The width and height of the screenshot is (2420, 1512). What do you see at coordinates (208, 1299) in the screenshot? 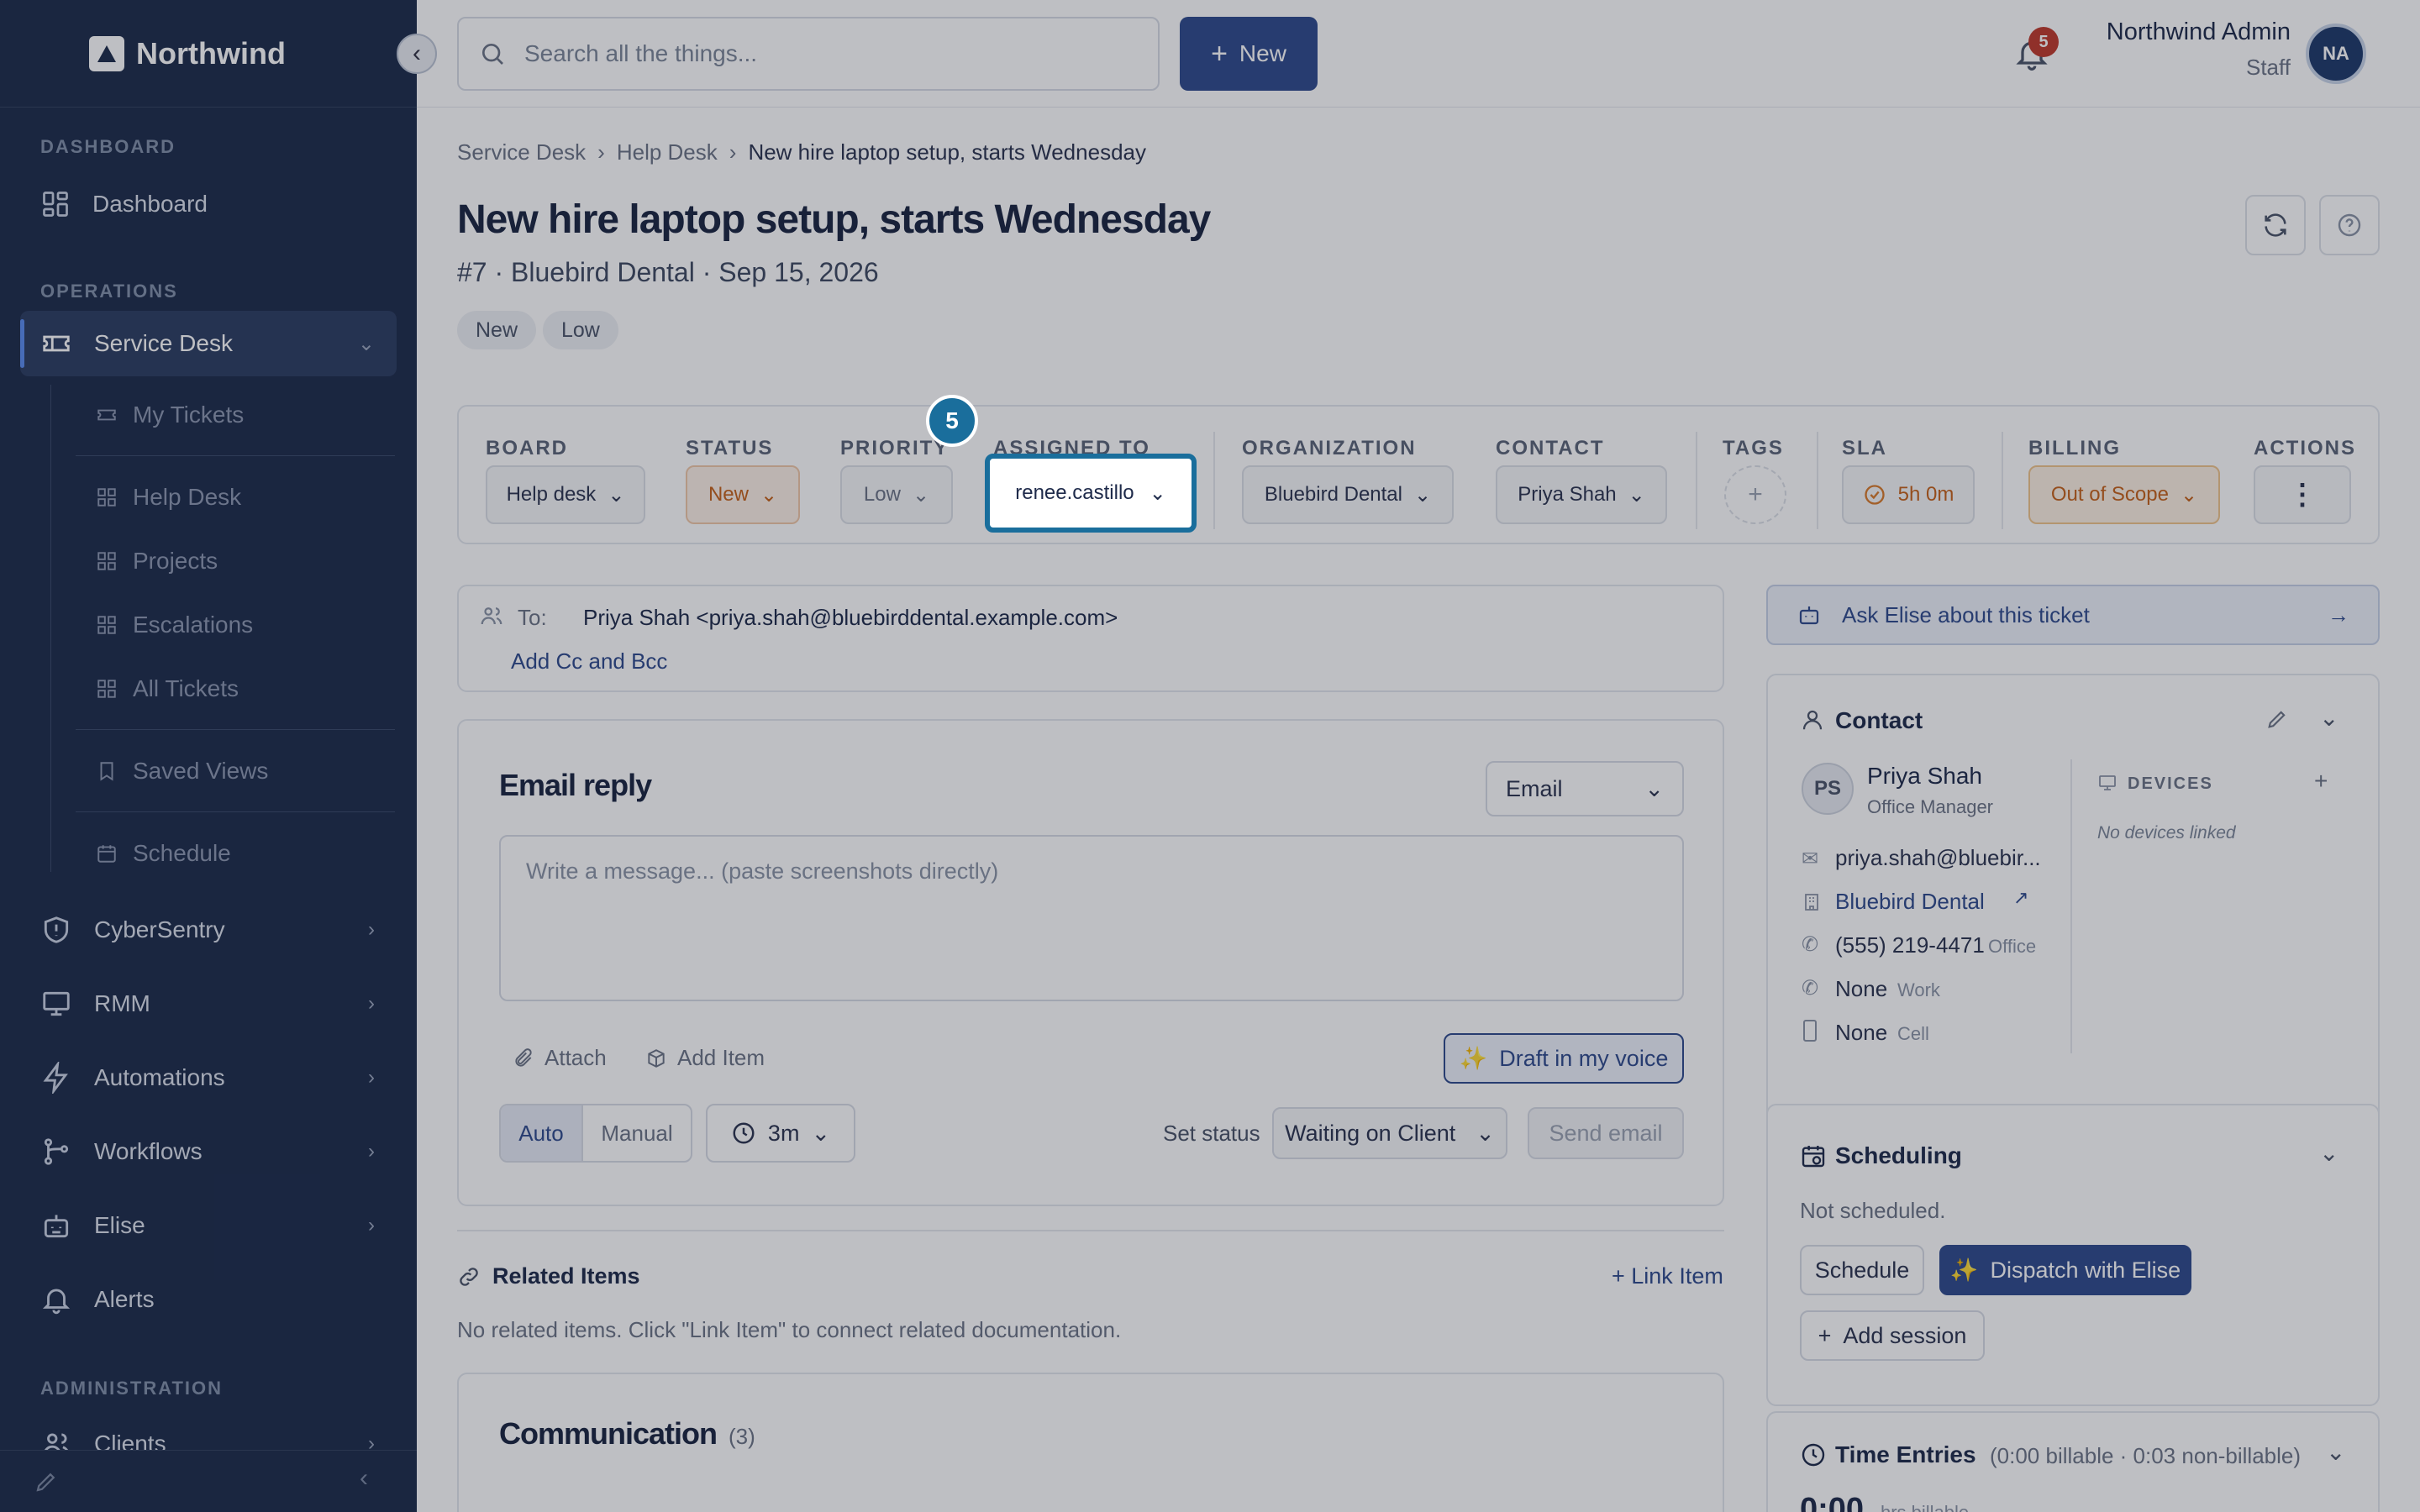
I see `sidebar-item-alerts: Alerts` at bounding box center [208, 1299].